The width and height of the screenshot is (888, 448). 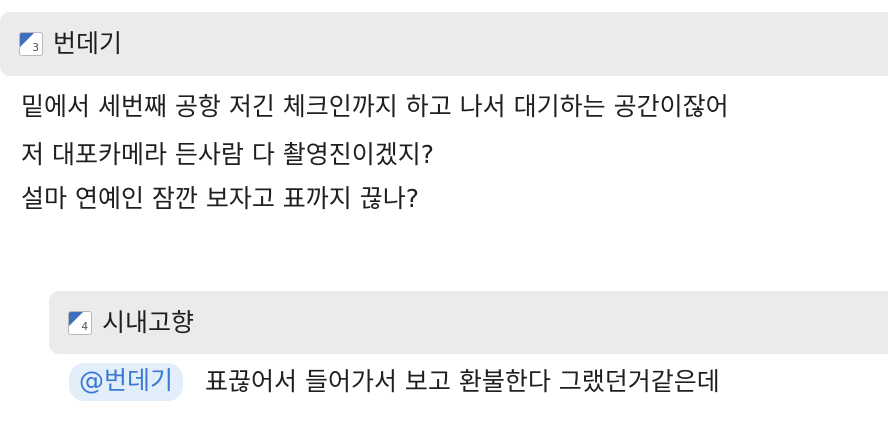 I want to click on level-badge-icon: 3, so click(x=31, y=44).